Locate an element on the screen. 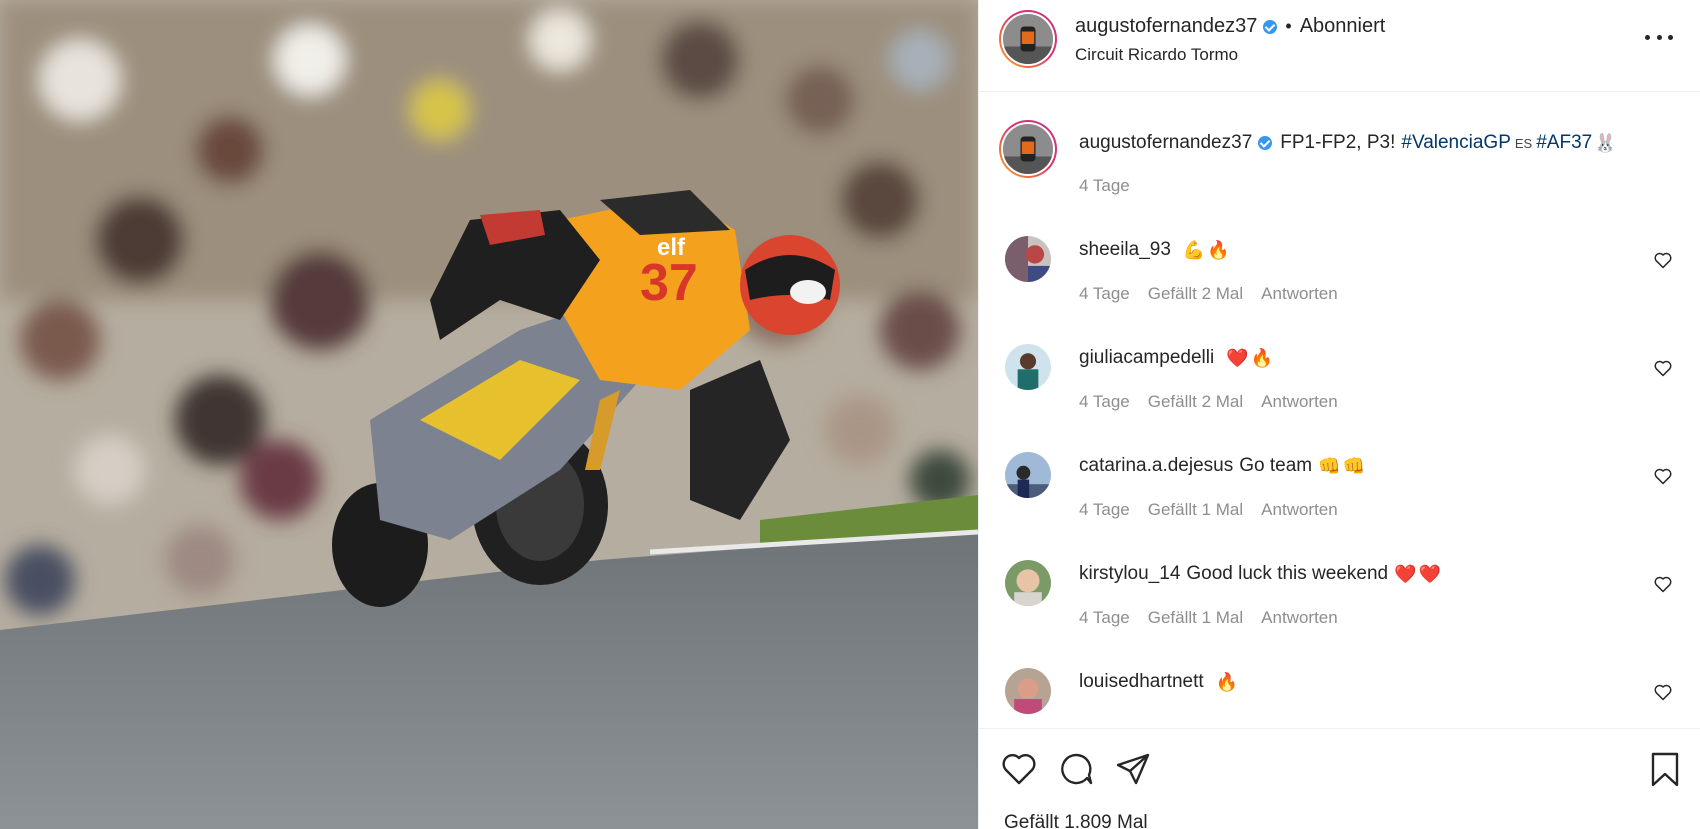 The height and width of the screenshot is (829, 1700). caption-username: augustofernandez37 is located at coordinates (1165, 143).